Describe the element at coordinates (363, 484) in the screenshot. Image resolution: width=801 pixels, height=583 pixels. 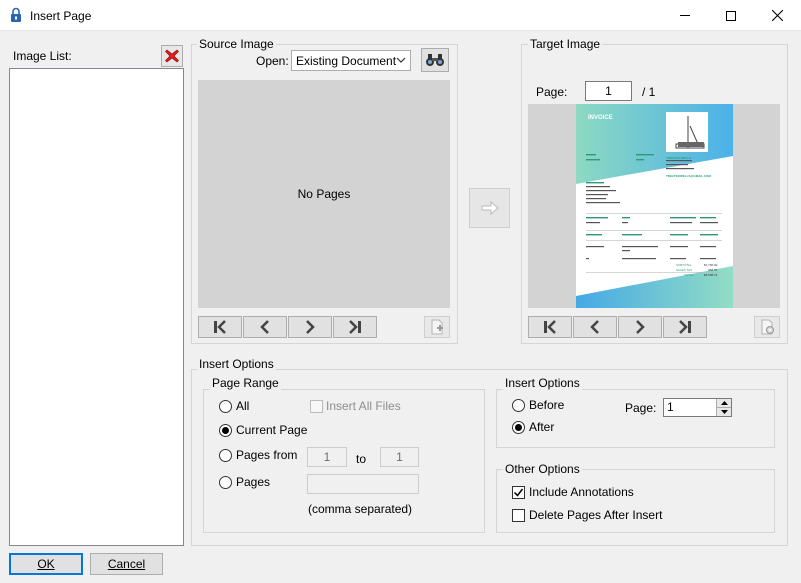
I see `pages-list-input` at that location.